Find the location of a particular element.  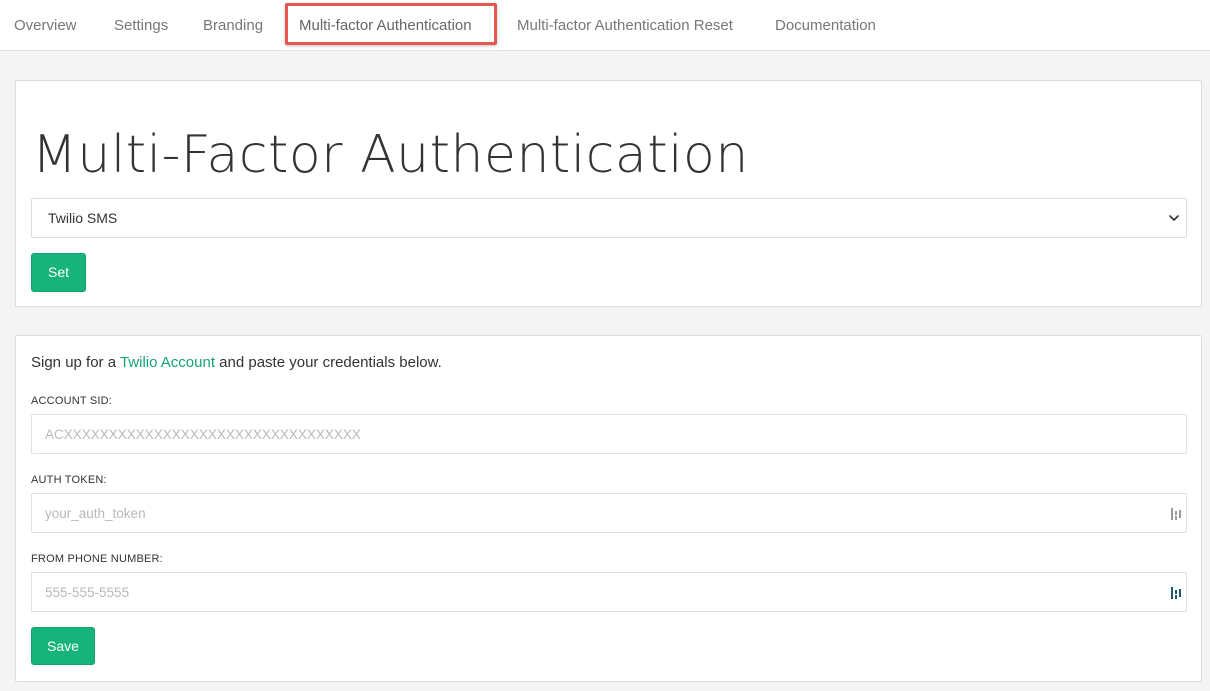

page-title: Multi-Factor Authentication is located at coordinates (390, 155).